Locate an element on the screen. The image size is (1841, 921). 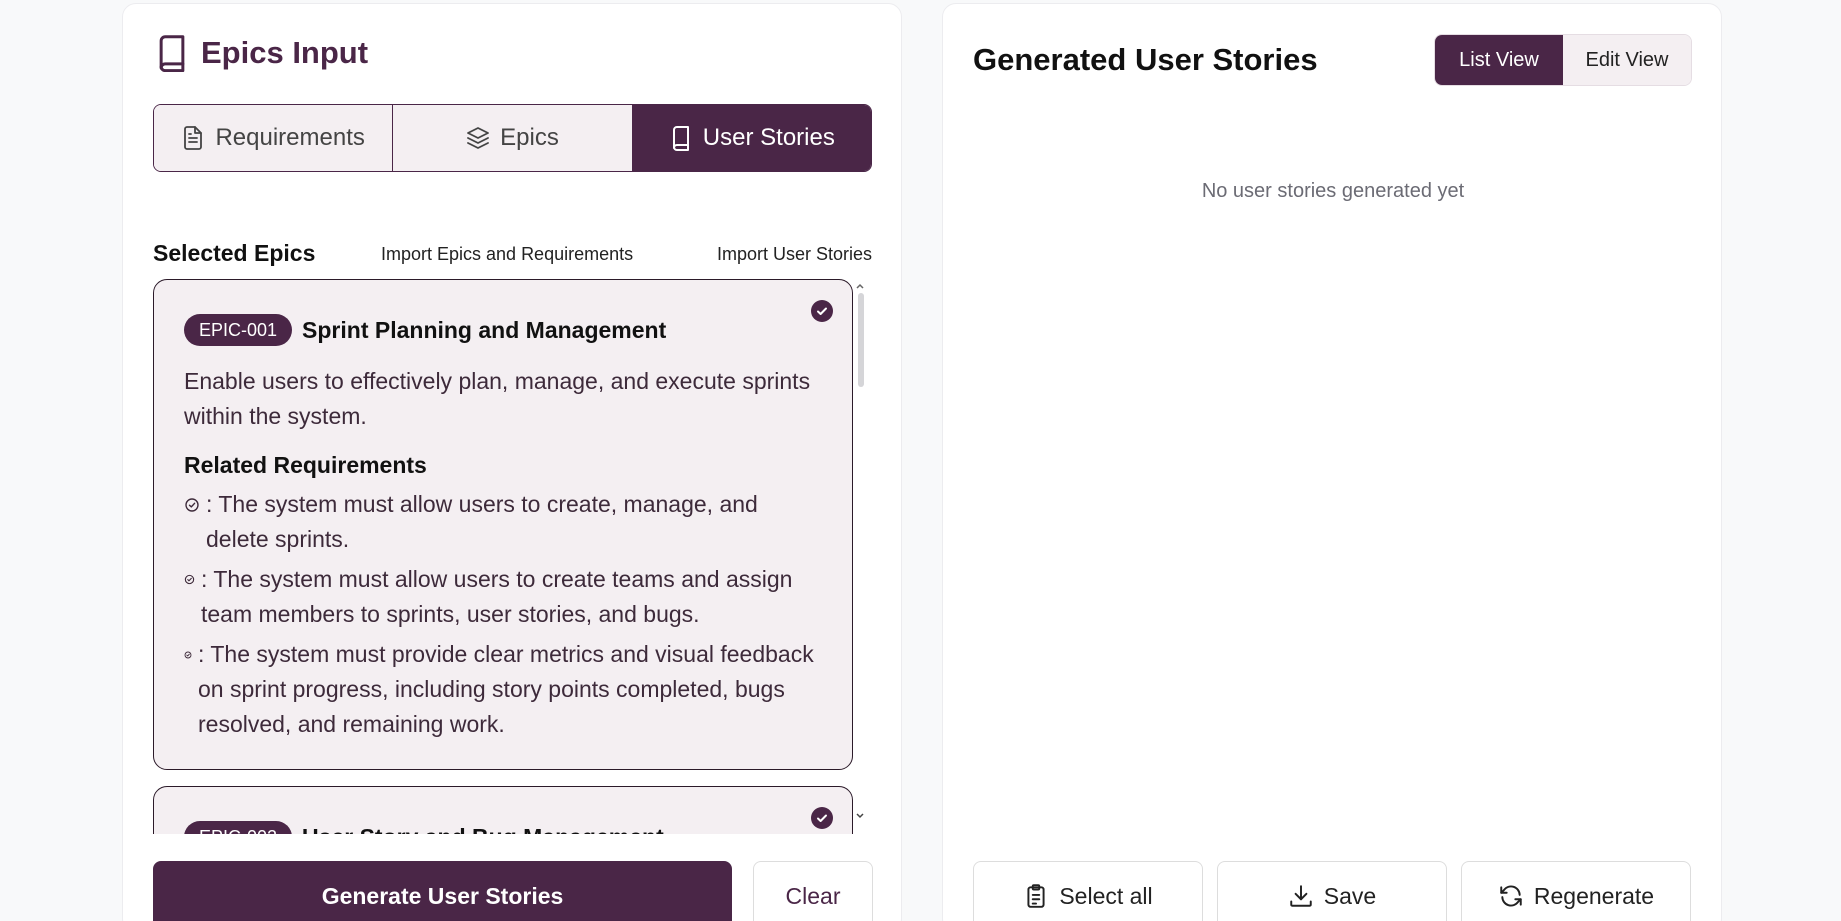
select-all-button: Select all is located at coordinates (1088, 891).